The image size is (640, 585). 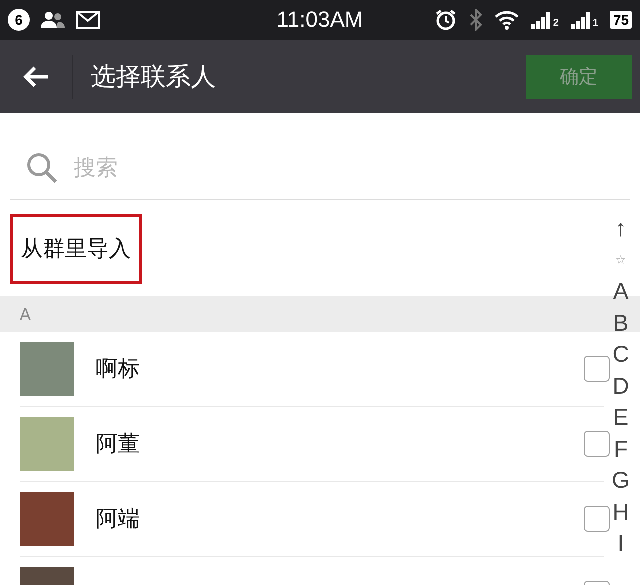 I want to click on index-letter: I, so click(x=621, y=544).